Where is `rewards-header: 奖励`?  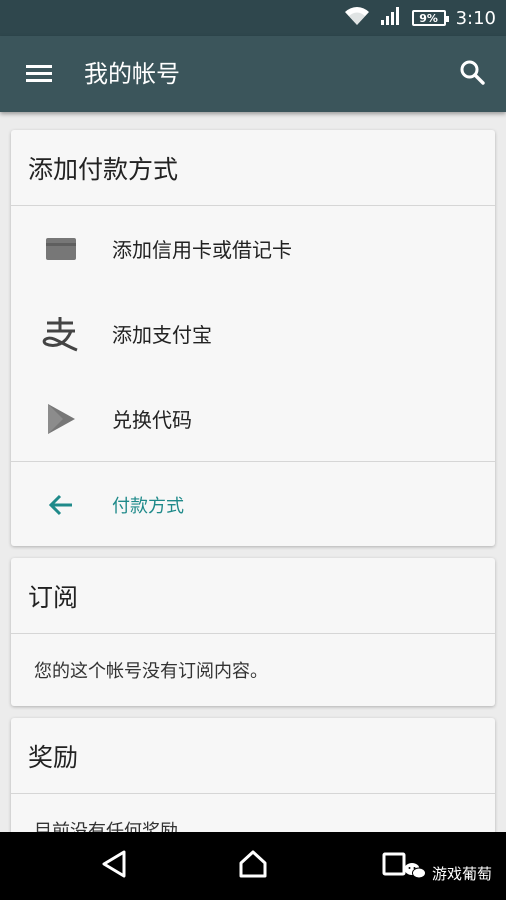
rewards-header: 奖励 is located at coordinates (253, 756).